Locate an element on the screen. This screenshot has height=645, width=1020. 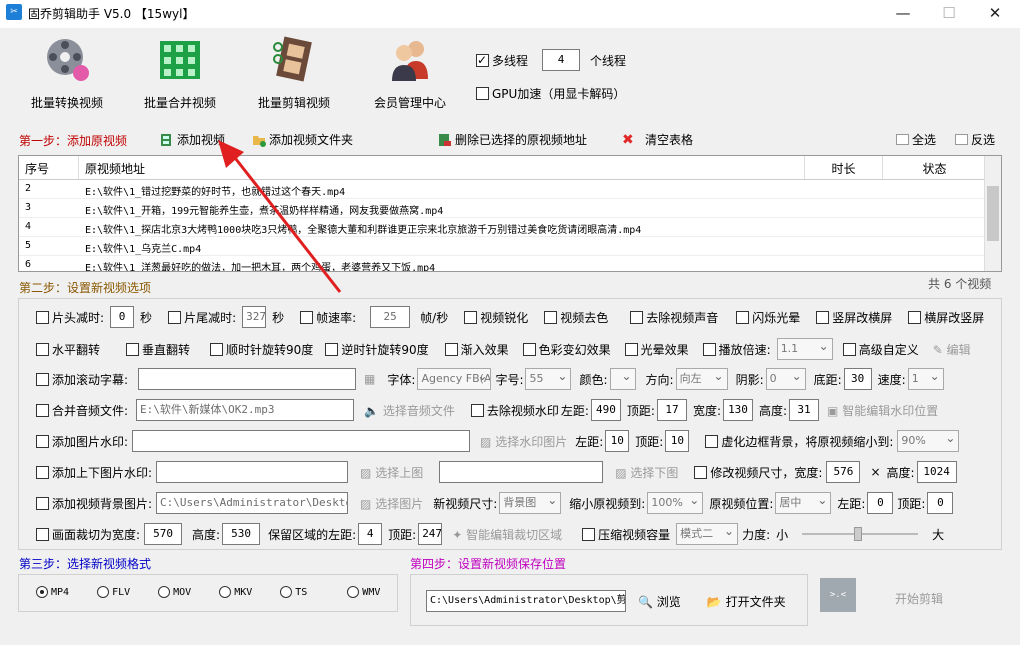
img-wm-input is located at coordinates (301, 441).